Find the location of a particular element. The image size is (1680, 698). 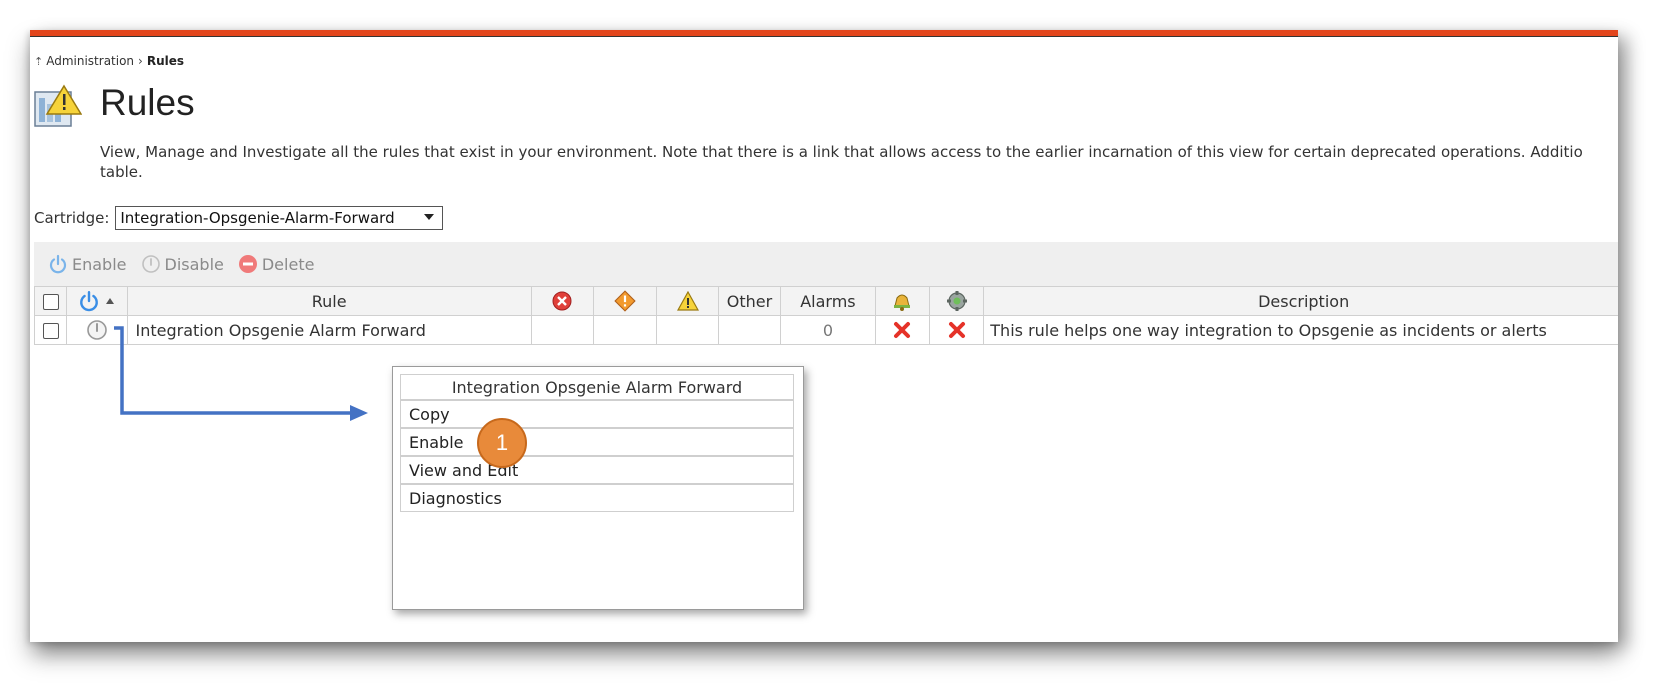

critical-severity-icon is located at coordinates (625, 301).